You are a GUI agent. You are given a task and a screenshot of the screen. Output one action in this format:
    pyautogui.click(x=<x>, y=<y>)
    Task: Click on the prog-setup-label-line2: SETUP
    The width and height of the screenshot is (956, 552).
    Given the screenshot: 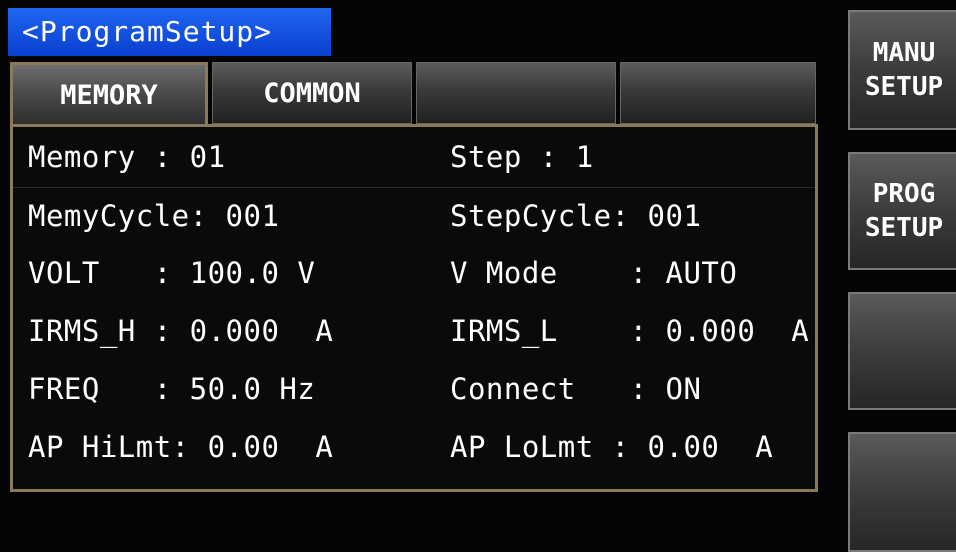 What is the action you would take?
    pyautogui.click(x=904, y=228)
    